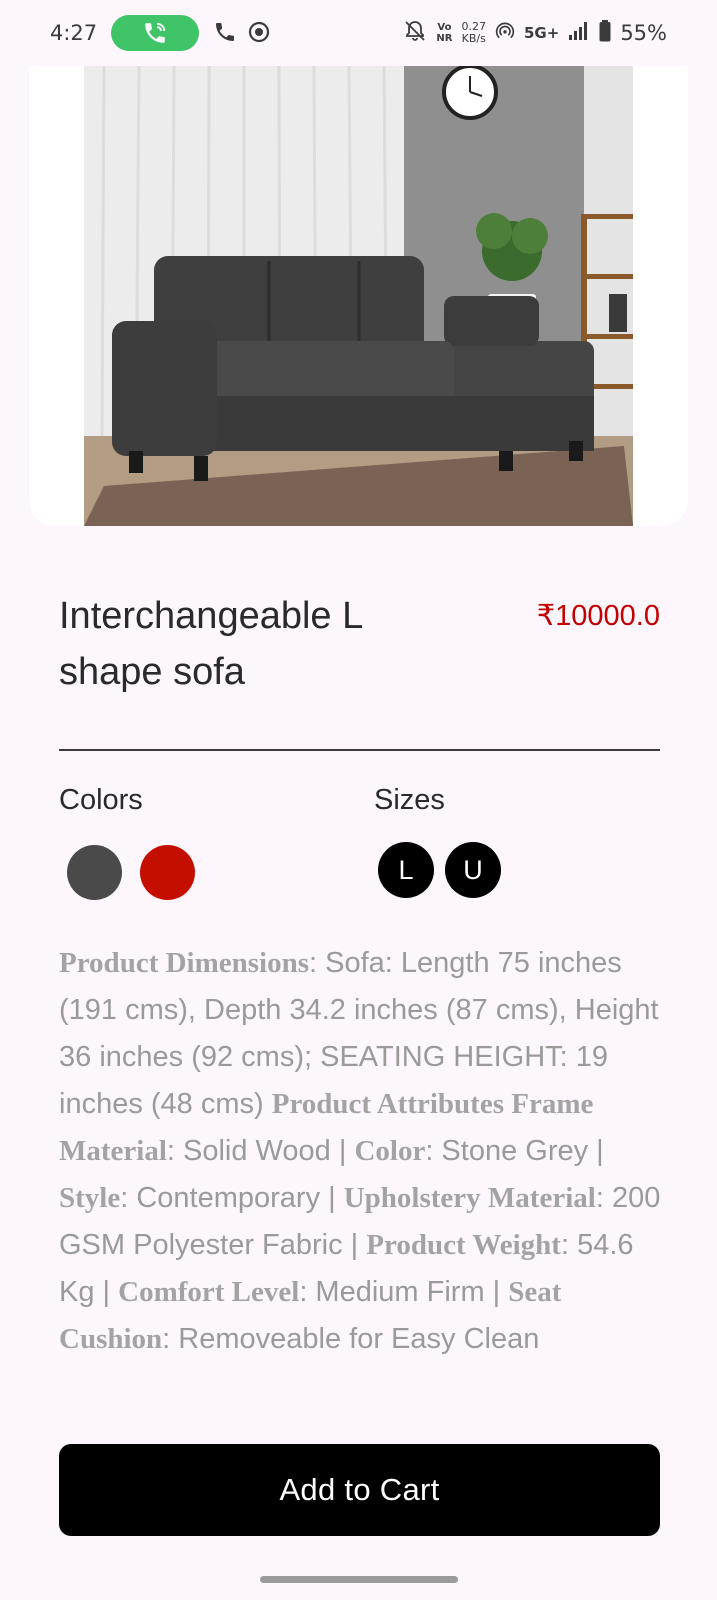 The height and width of the screenshot is (1600, 717). Describe the element at coordinates (463, 1245) in the screenshot. I see `desc-label: Product Weight` at that location.